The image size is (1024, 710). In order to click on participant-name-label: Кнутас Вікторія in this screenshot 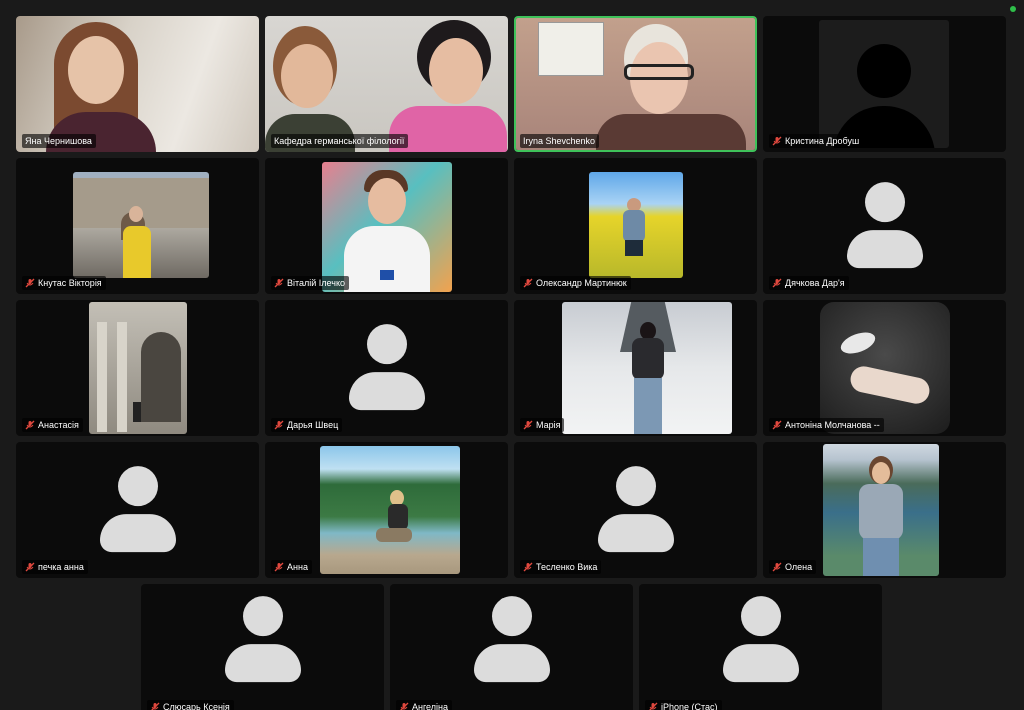, I will do `click(64, 283)`.